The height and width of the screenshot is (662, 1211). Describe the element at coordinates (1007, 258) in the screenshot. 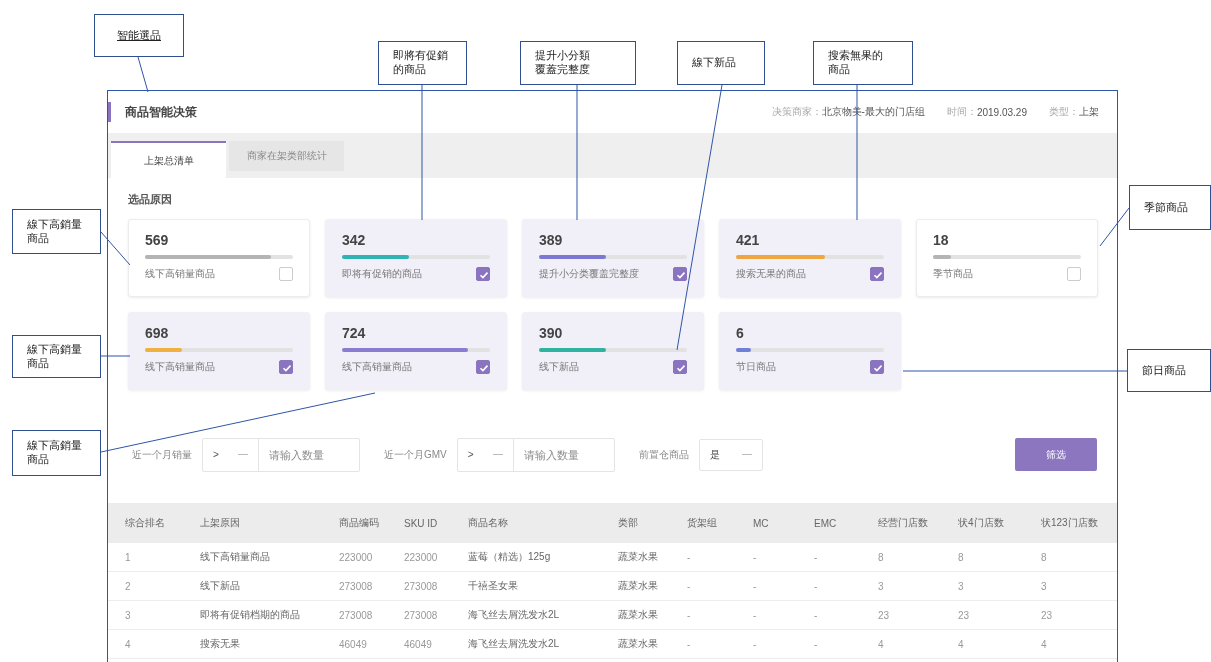

I see `reason-card: 18 季节商品` at that location.